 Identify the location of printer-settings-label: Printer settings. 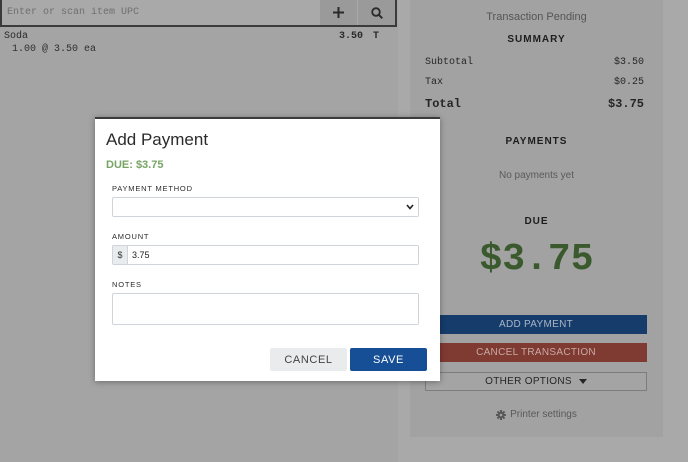
(543, 414).